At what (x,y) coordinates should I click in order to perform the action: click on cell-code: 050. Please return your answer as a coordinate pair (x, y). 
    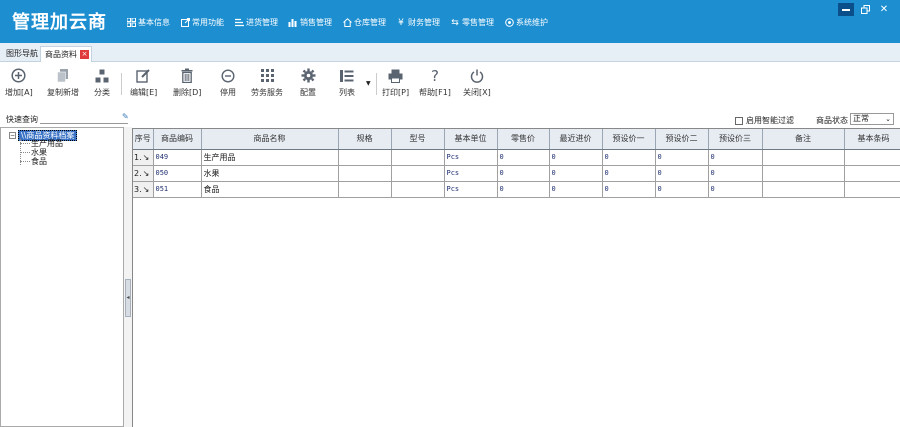
    Looking at the image, I should click on (177, 173).